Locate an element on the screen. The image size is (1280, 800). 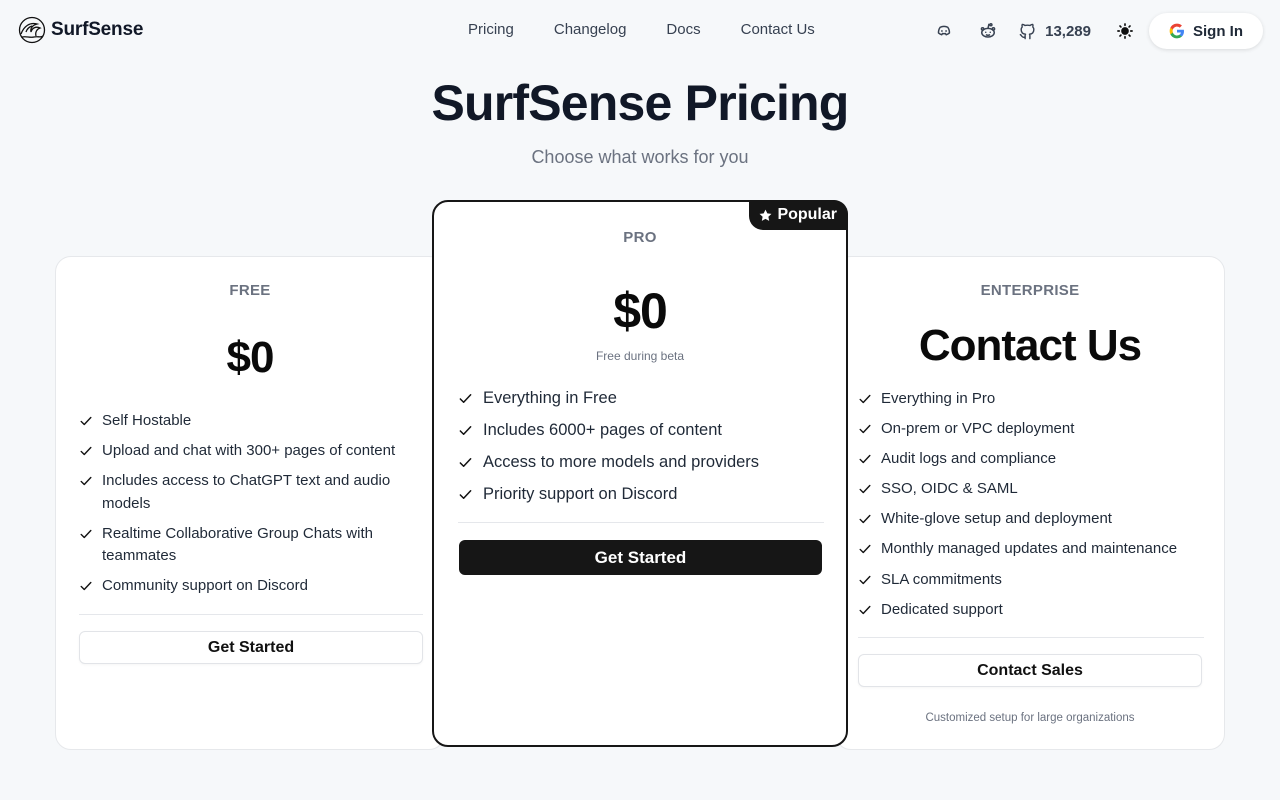
nav-contact-us: Contact Us is located at coordinates (778, 29).